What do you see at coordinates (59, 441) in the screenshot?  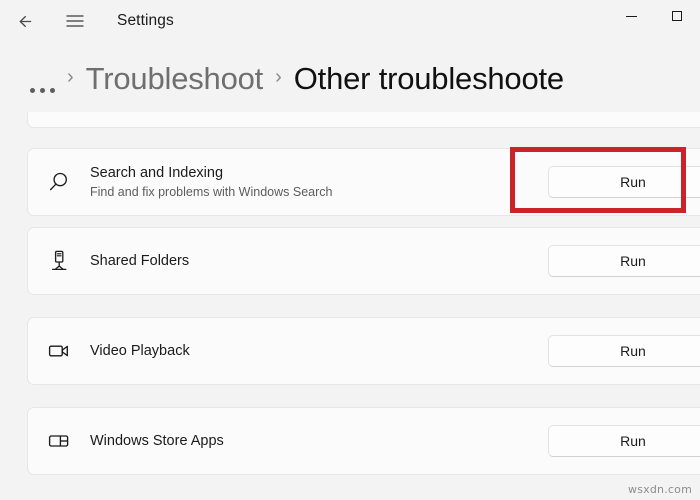 I see `store-apps-icon` at bounding box center [59, 441].